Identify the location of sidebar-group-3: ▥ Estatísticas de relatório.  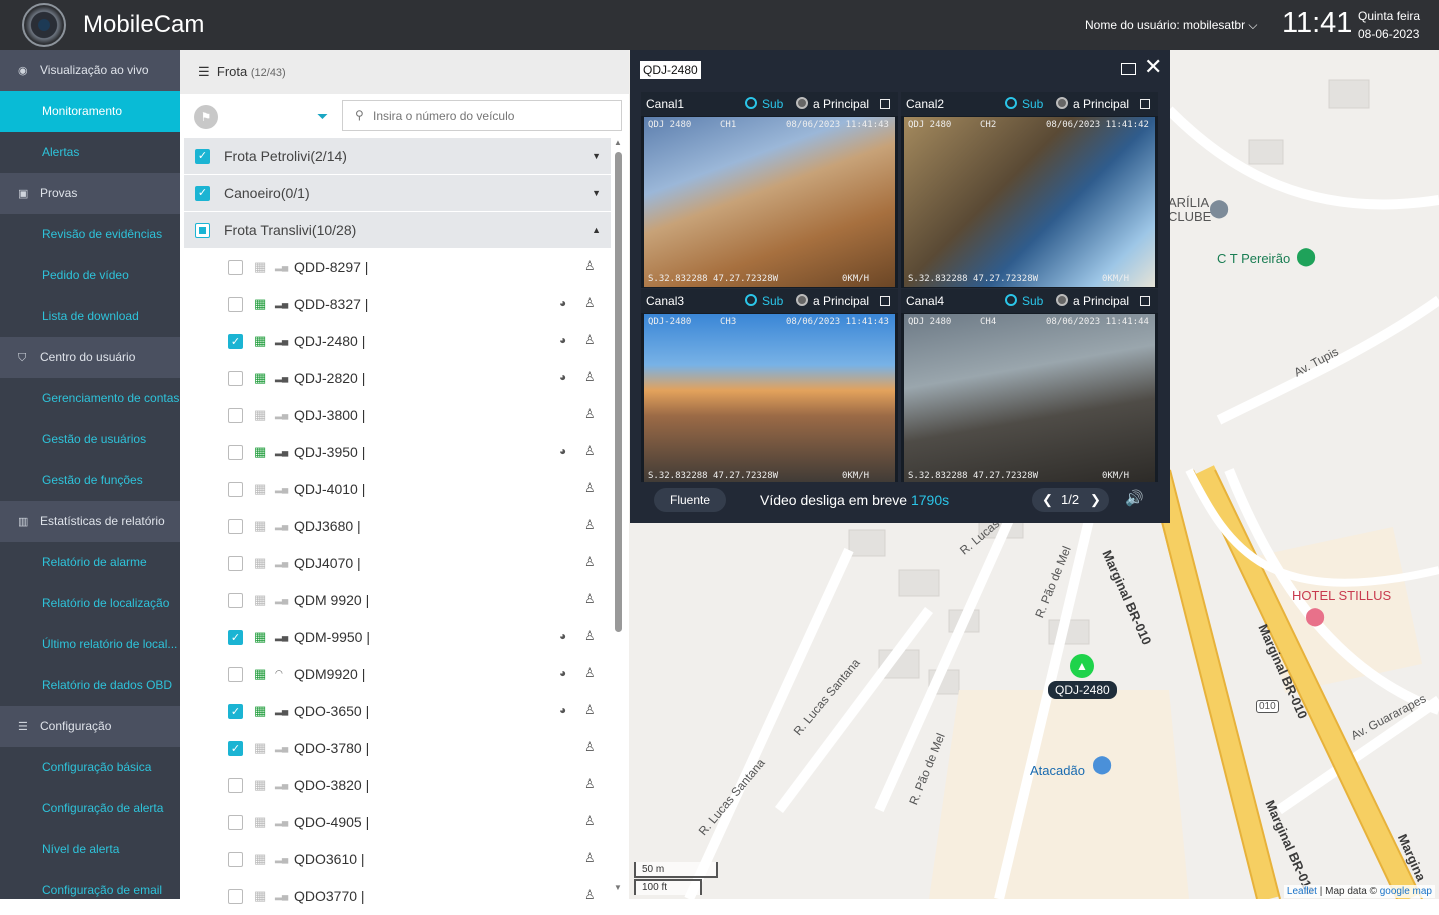
(90, 521).